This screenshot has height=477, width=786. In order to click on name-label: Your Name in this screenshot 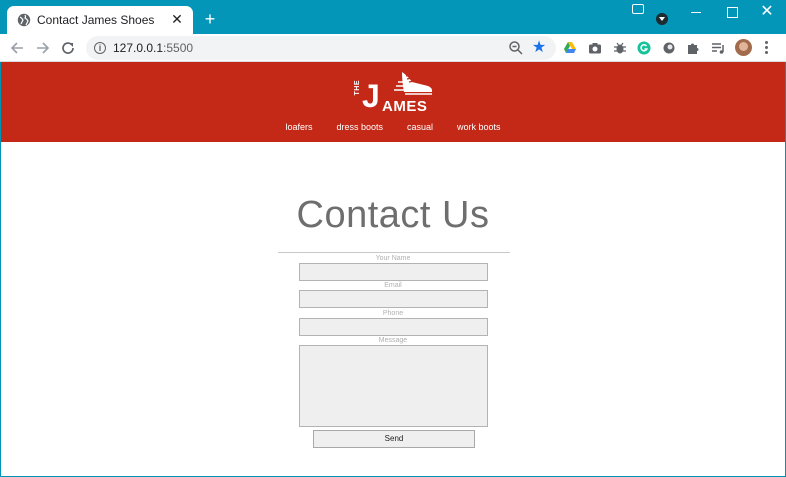, I will do `click(393, 258)`.